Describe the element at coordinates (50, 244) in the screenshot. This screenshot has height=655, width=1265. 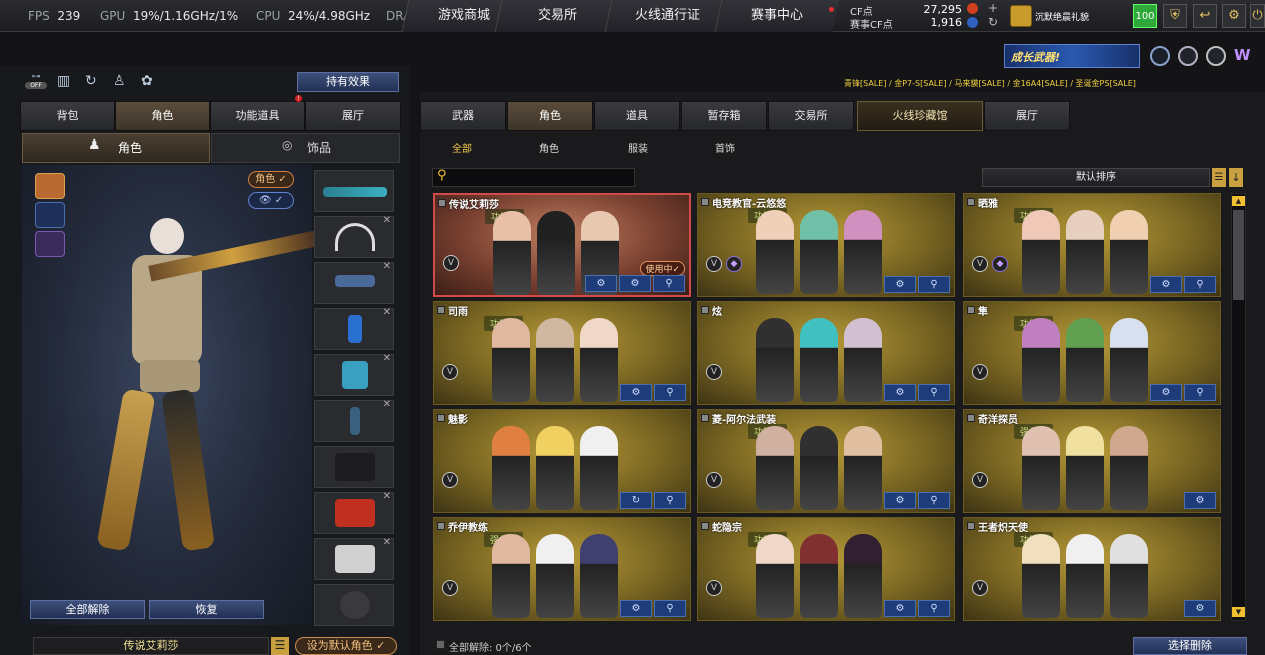
I see `skill-slot-wing-icon` at that location.